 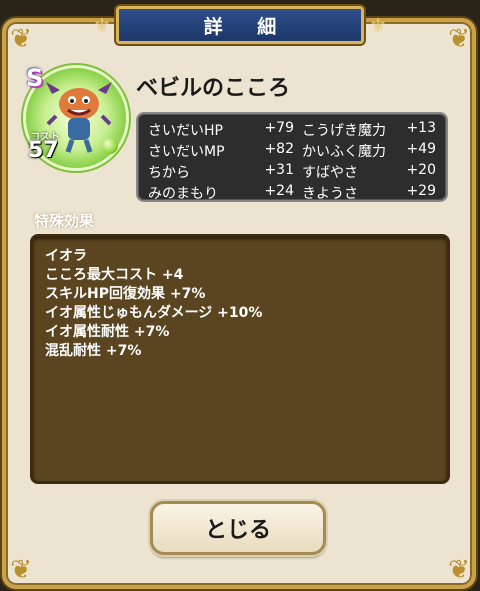 What do you see at coordinates (330, 194) in the screenshot?
I see `stat-name: きようさ` at bounding box center [330, 194].